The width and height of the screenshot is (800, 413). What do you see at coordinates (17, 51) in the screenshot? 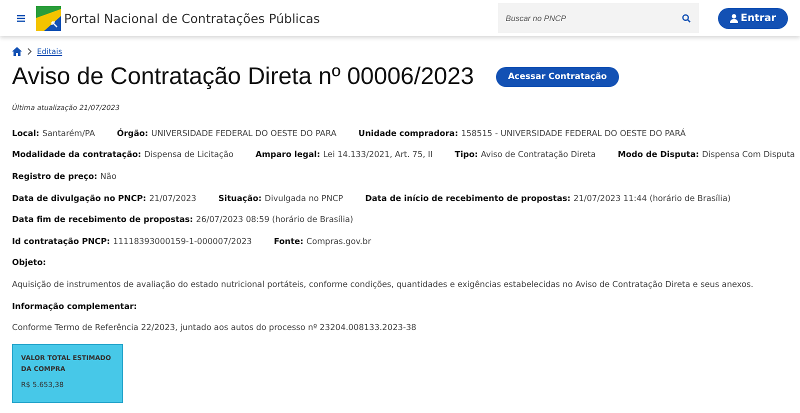
I see `home-icon` at bounding box center [17, 51].